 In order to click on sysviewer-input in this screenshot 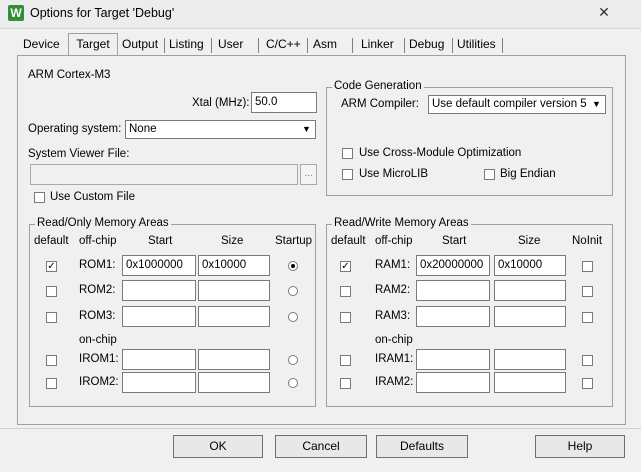, I will do `click(164, 174)`.